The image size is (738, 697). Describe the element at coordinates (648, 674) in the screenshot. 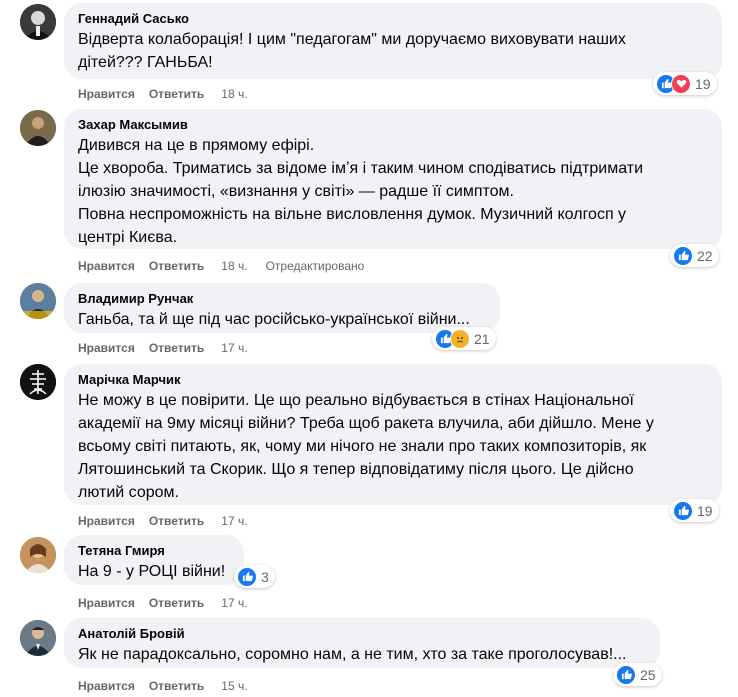

I see `reaction-count: 25` at that location.